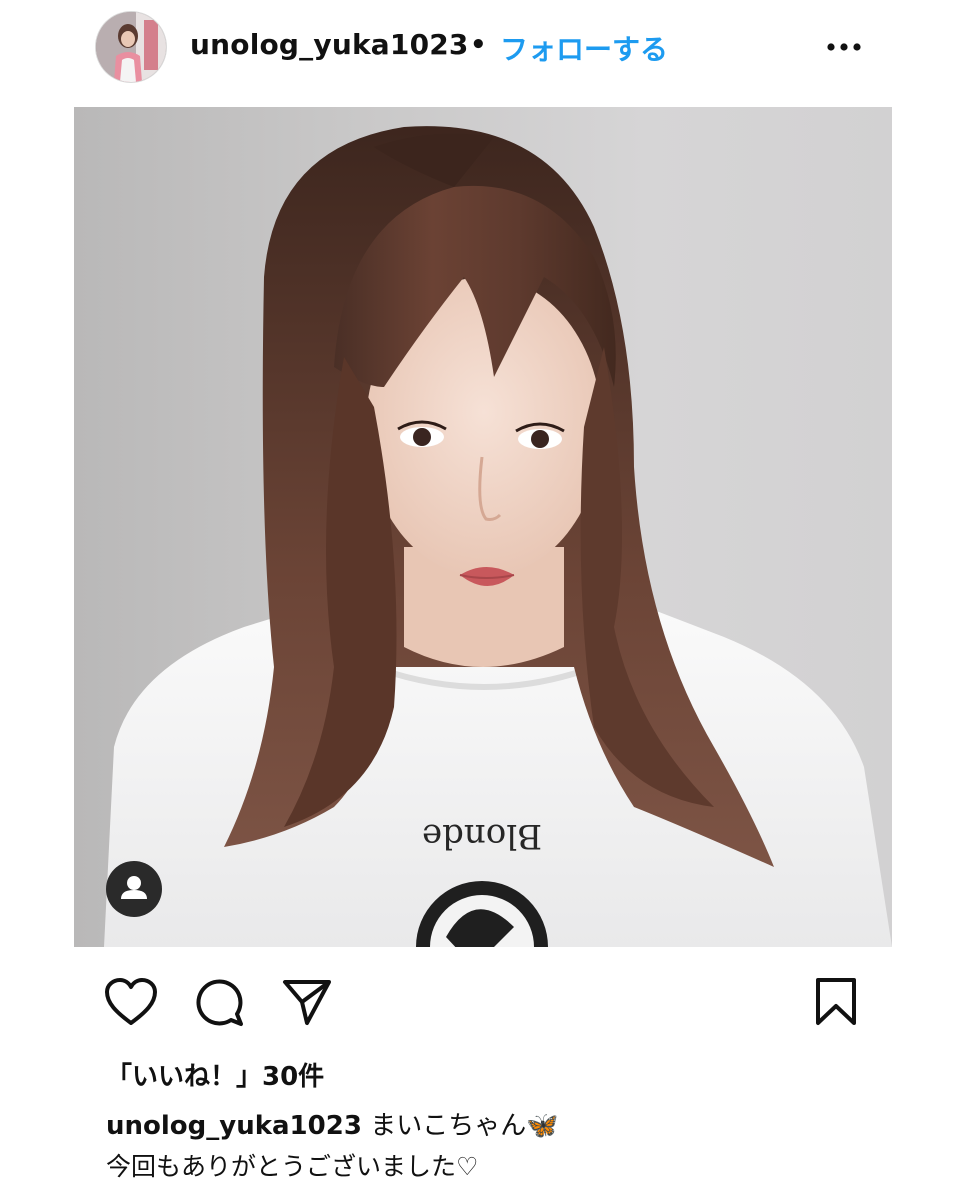 The width and height of the screenshot is (968, 1187). I want to click on bookmark-icon, so click(836, 1002).